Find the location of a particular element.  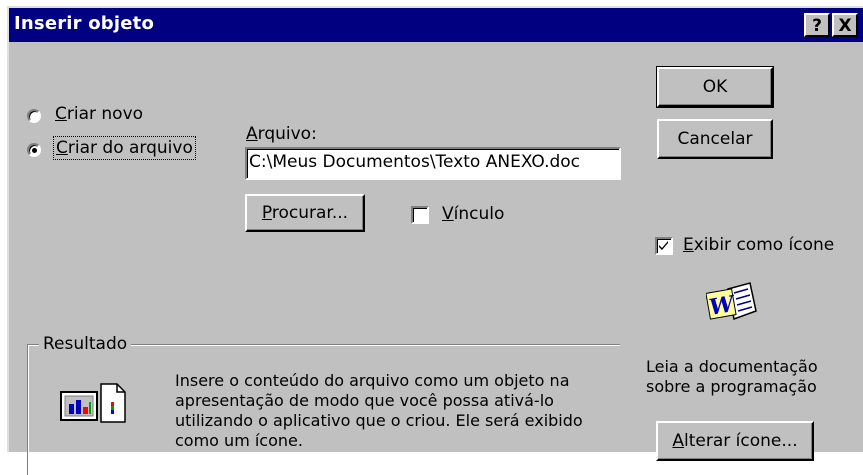

link-label-text: V is located at coordinates (448, 214).